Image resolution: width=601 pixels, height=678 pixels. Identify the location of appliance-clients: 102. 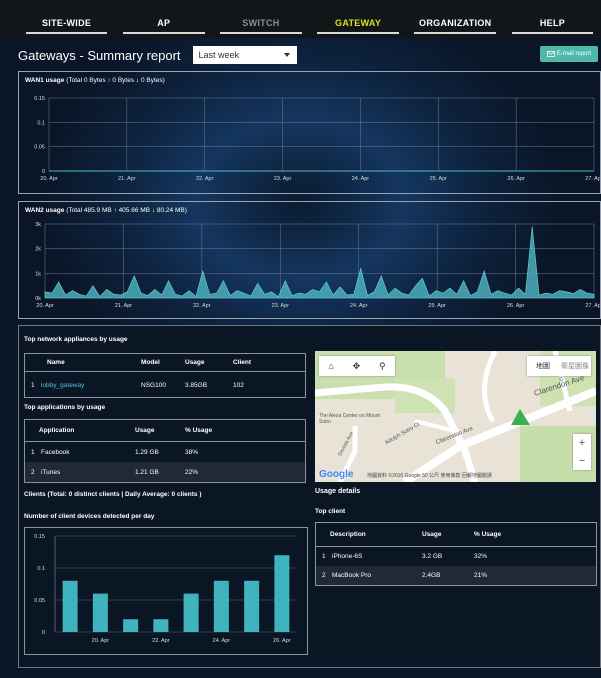
(238, 385).